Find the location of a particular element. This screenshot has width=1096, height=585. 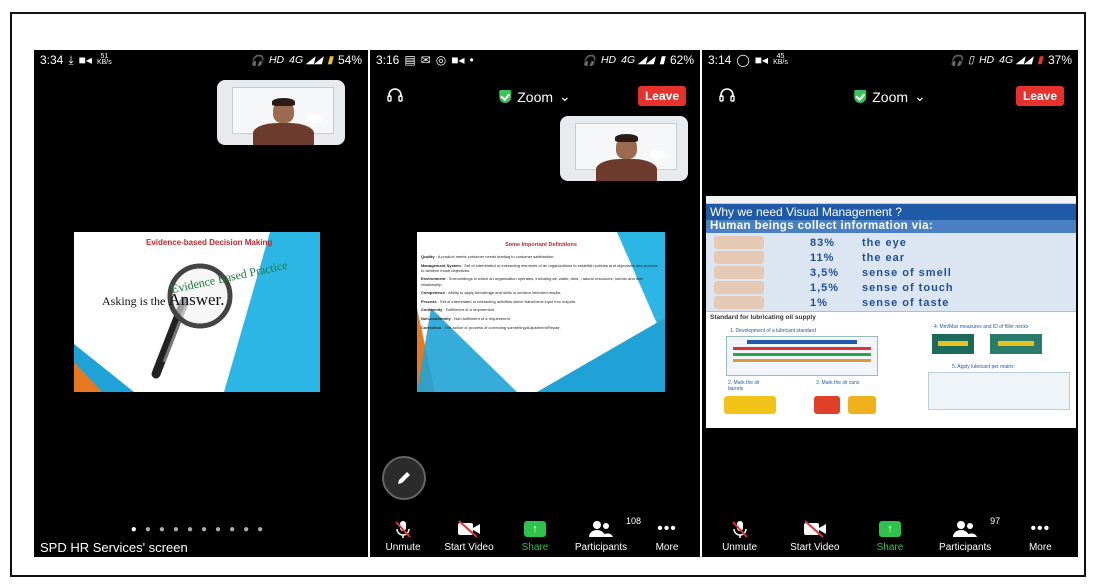

battery-percent: 37% is located at coordinates (1059, 60).